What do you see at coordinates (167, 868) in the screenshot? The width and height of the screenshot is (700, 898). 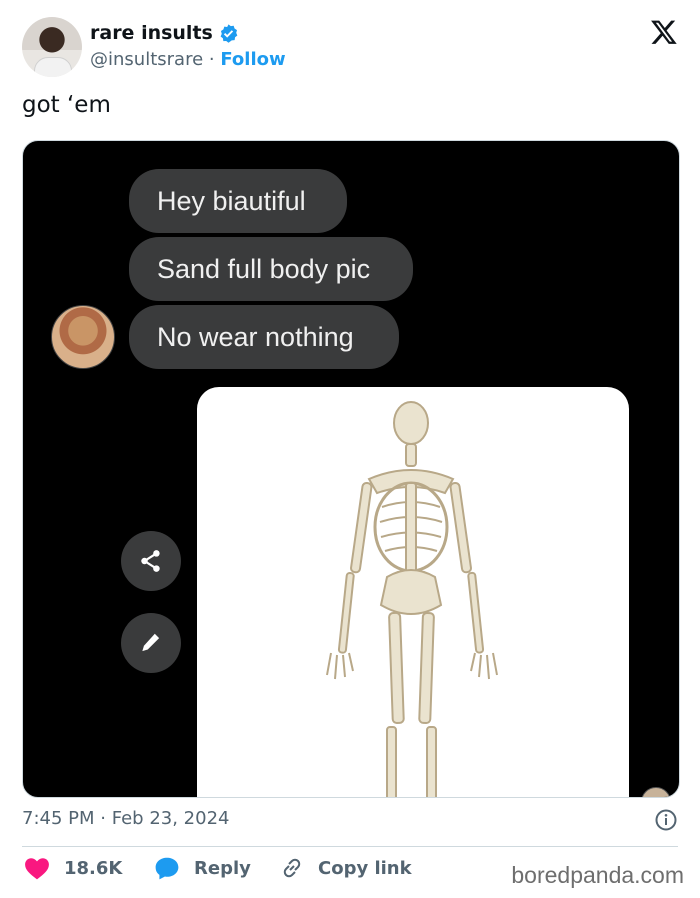 I see `reply-bubble-icon` at bounding box center [167, 868].